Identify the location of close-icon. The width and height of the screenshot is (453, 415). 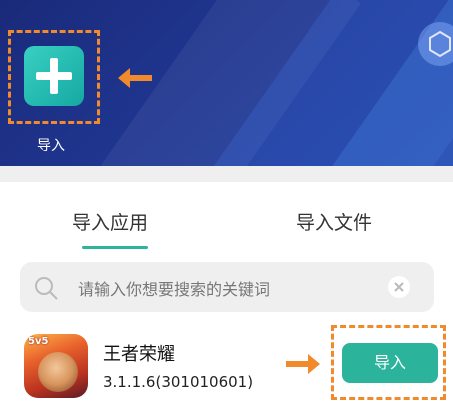
(399, 287).